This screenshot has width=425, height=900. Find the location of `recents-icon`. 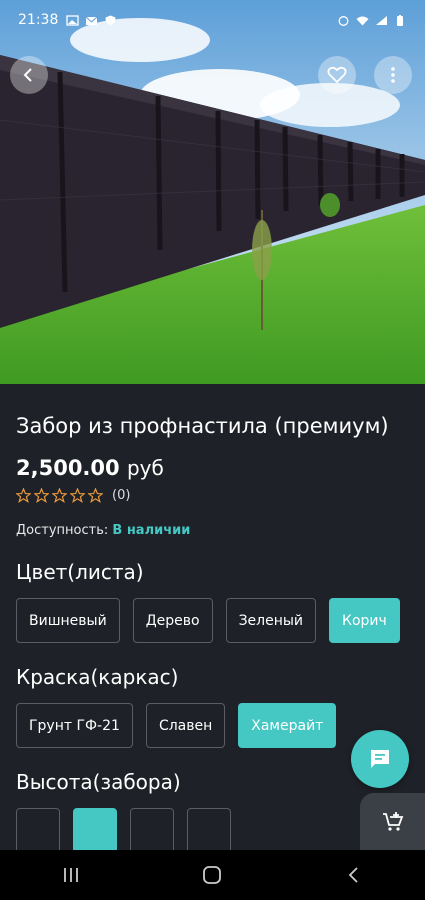

recents-icon is located at coordinates (70, 875).